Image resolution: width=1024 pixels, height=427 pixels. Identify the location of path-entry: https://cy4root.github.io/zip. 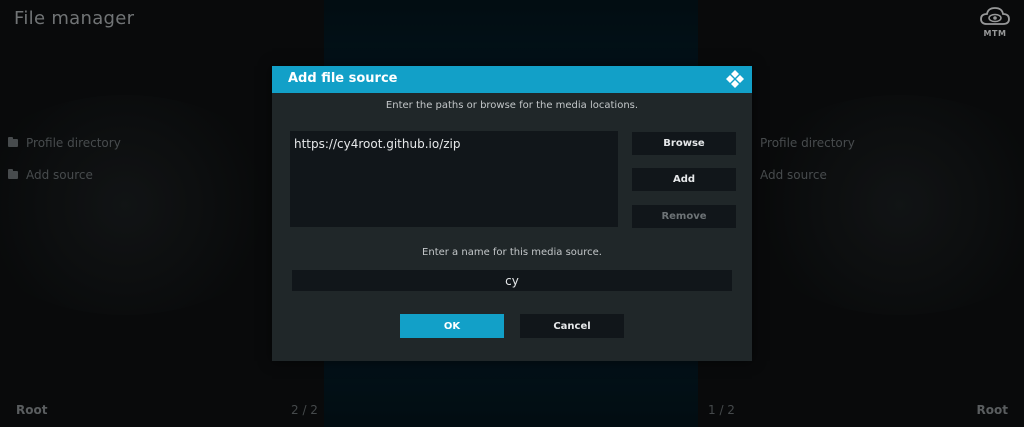
(377, 144).